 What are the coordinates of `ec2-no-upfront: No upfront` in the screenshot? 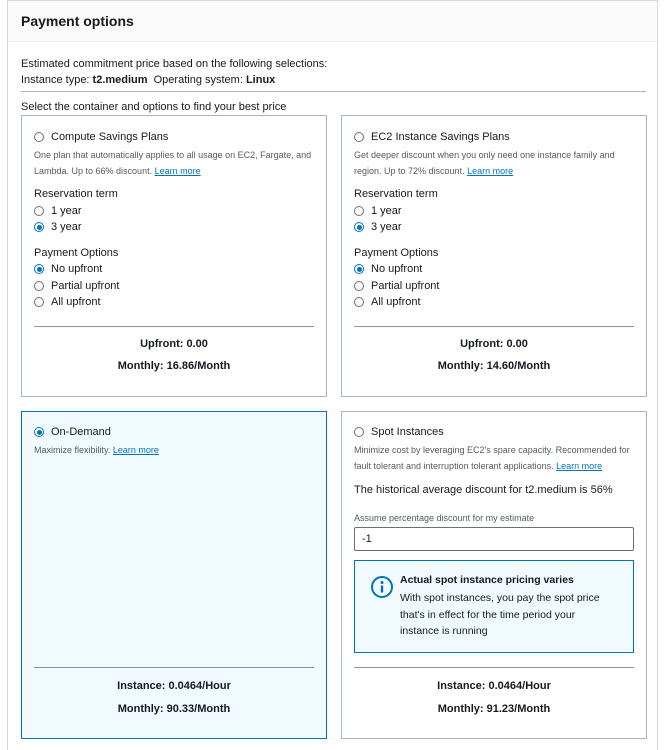 It's located at (388, 269).